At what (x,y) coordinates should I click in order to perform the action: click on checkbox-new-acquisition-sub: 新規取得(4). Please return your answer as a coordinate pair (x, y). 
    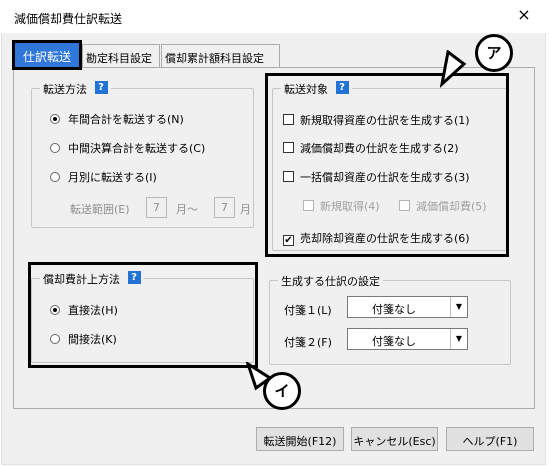
    Looking at the image, I should click on (341, 206).